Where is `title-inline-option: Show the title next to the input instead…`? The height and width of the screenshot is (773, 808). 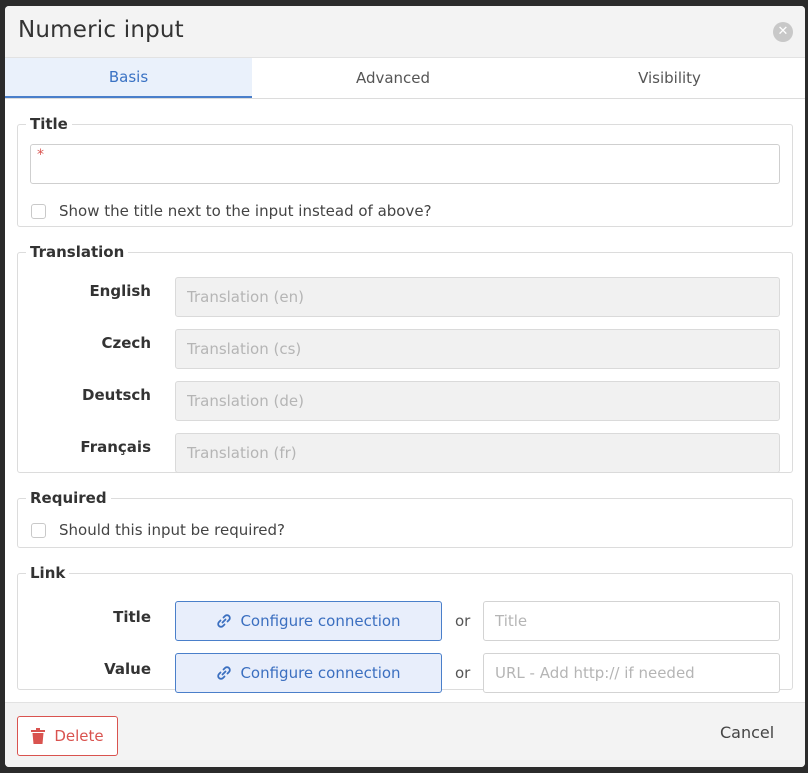
title-inline-option: Show the title next to the input instead… is located at coordinates (231, 211).